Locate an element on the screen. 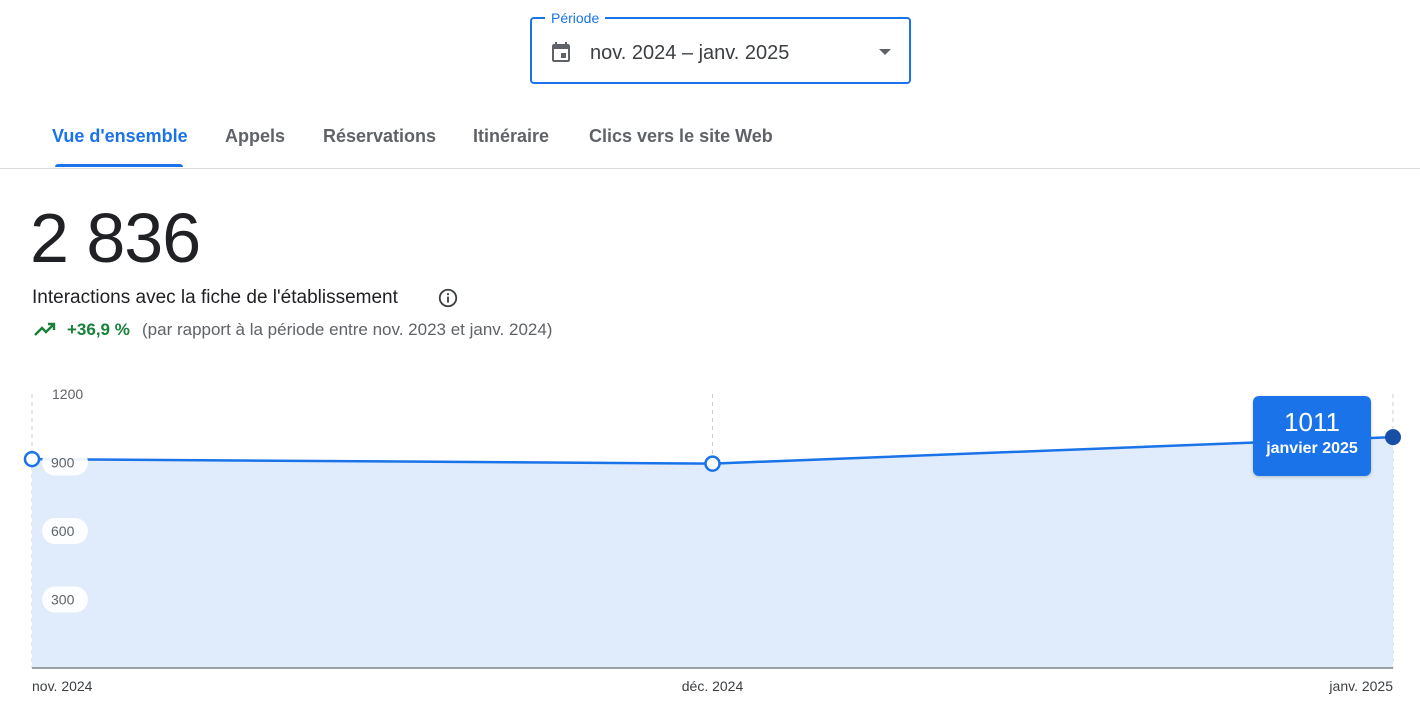 Image resolution: width=1420 pixels, height=707 pixels. tab-bookings: Réservations is located at coordinates (379, 136).